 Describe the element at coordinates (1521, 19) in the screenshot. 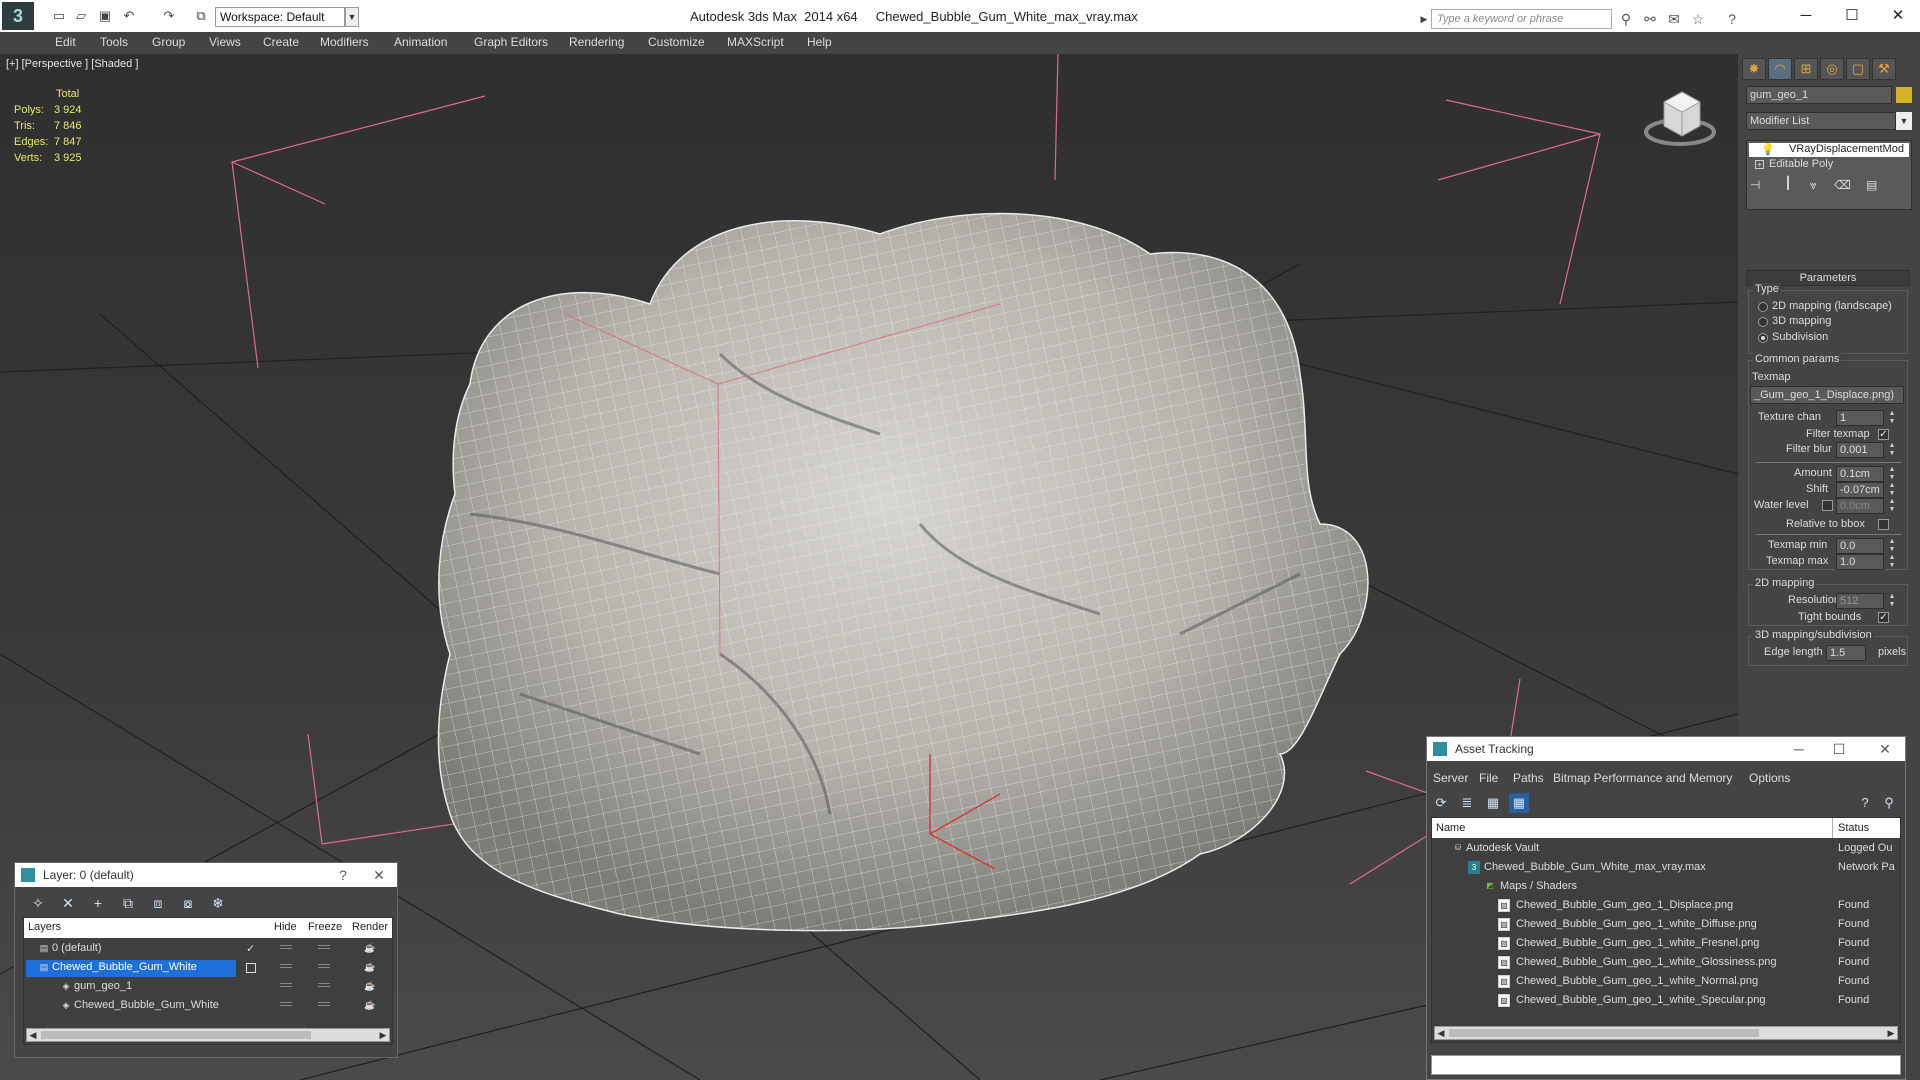

I see `search-input: Type a keyword or phrase` at that location.